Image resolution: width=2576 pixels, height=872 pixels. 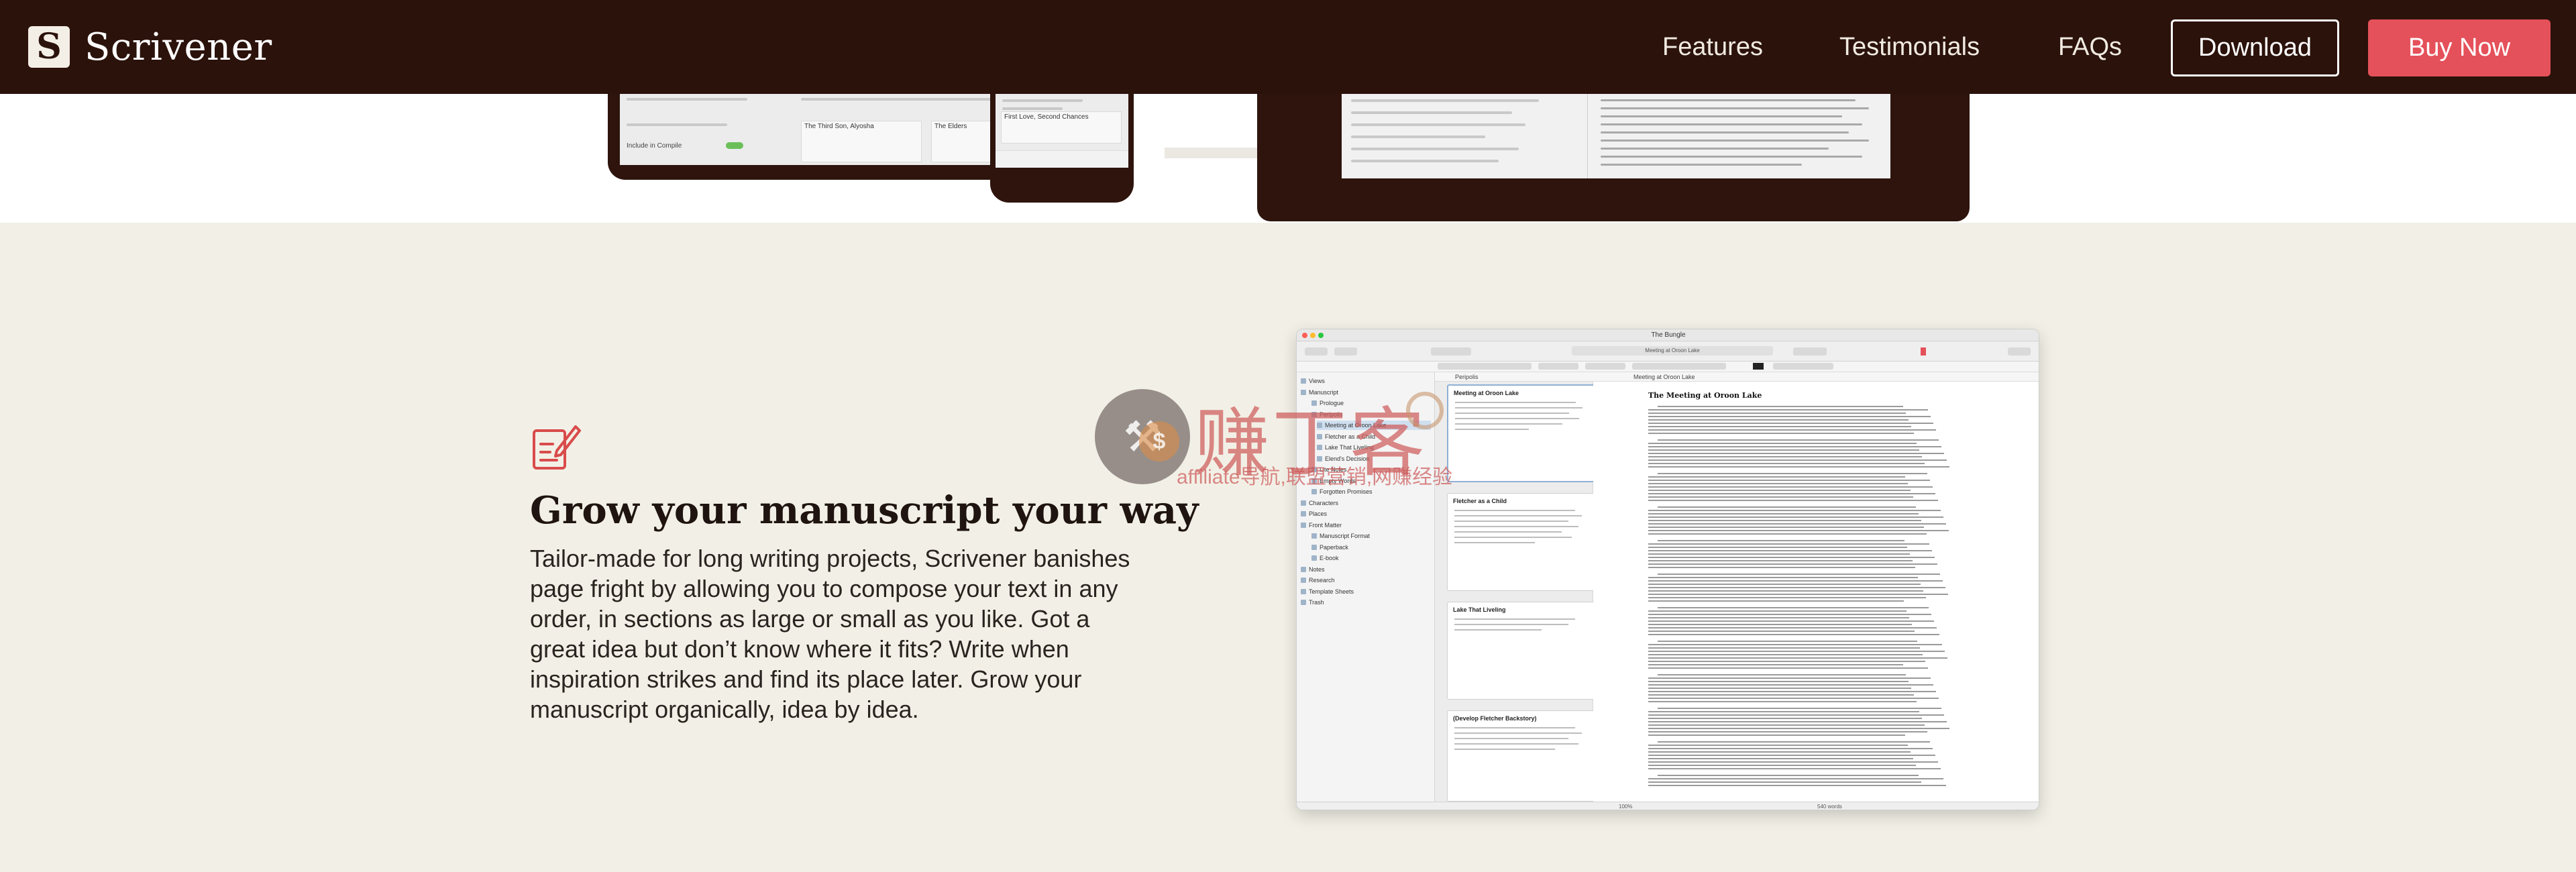 What do you see at coordinates (1314, 514) in the screenshot?
I see `binder-item: Places` at bounding box center [1314, 514].